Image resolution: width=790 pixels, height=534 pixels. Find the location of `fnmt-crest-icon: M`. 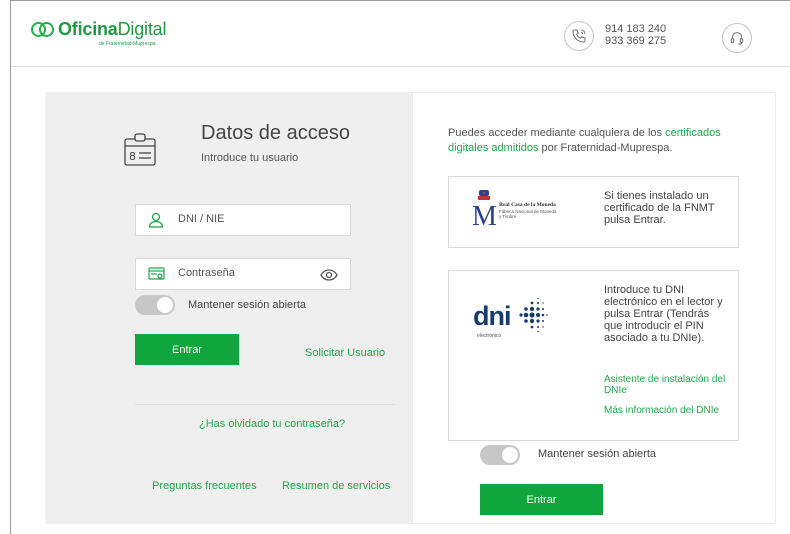

fnmt-crest-icon: M is located at coordinates (484, 211).